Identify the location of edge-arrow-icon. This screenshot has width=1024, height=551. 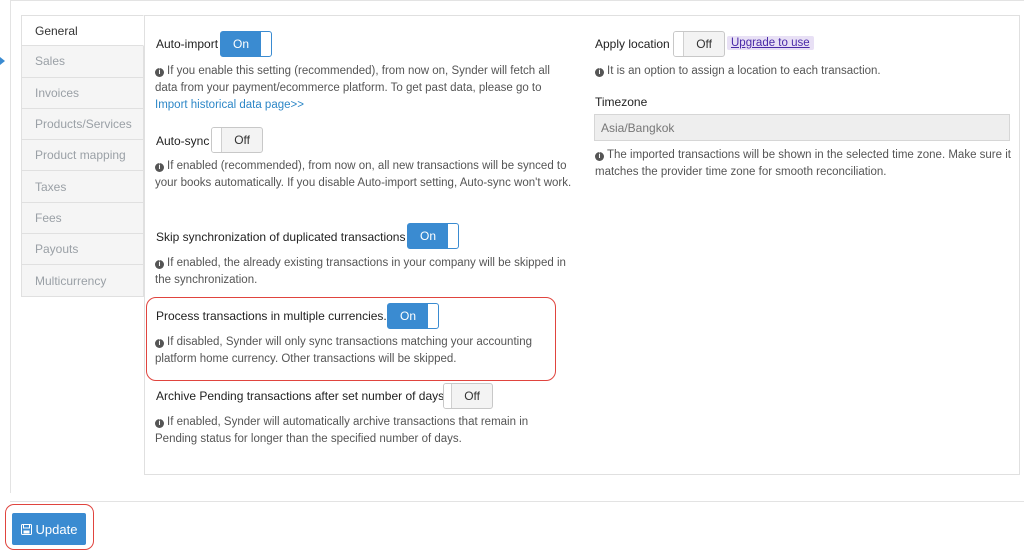
(2, 61).